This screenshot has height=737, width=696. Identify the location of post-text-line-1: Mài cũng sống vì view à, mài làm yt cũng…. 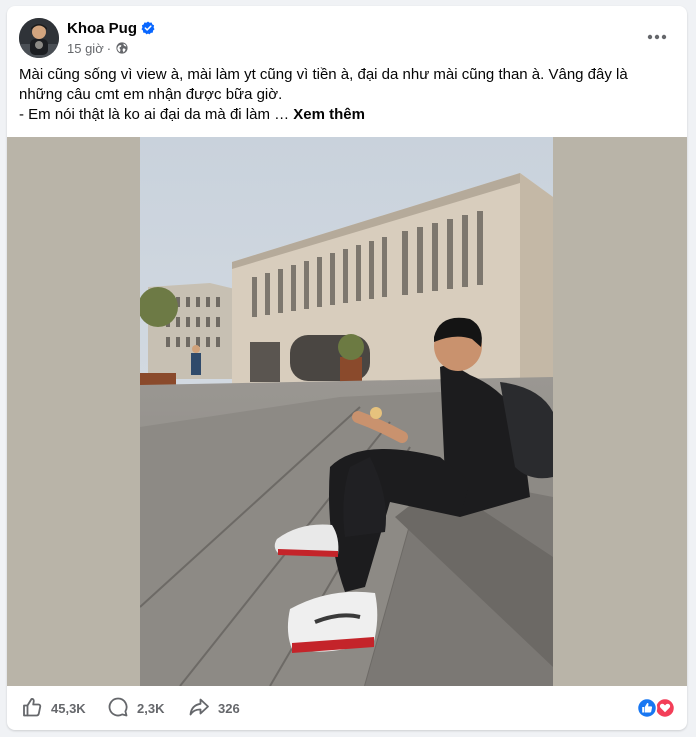
(323, 84).